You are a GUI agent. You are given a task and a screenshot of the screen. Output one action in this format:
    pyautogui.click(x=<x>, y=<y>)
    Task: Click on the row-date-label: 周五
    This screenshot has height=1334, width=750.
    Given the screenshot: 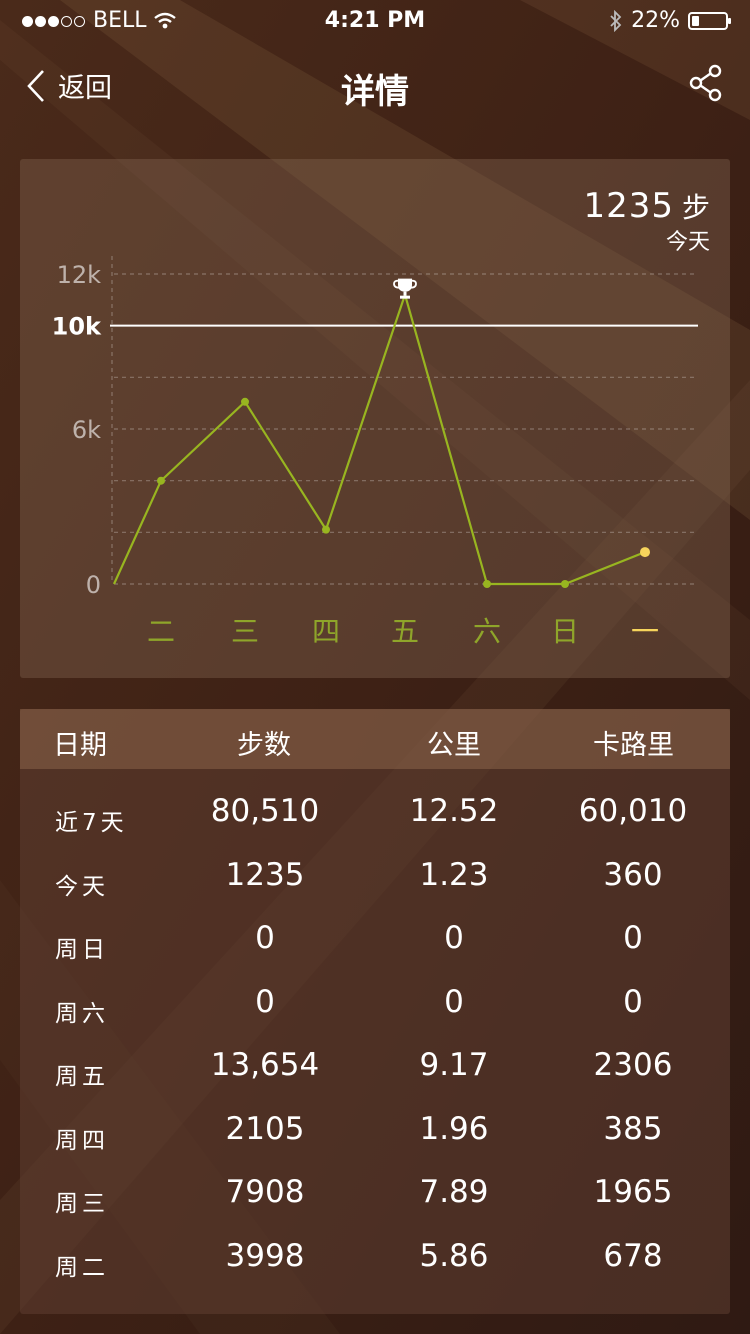 What is the action you would take?
    pyautogui.click(x=82, y=1077)
    